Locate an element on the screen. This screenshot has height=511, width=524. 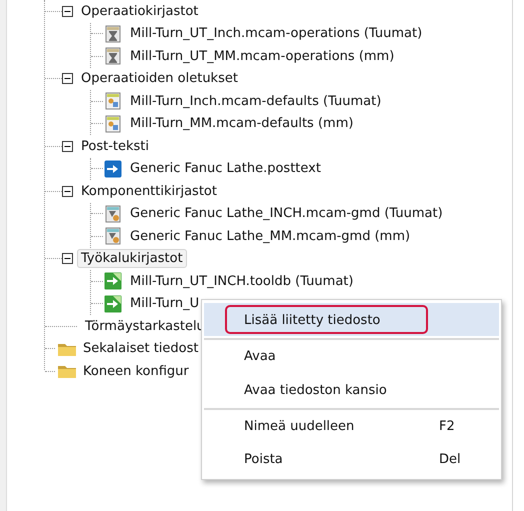
tree-item: Operaatioiden oletukset is located at coordinates (159, 78).